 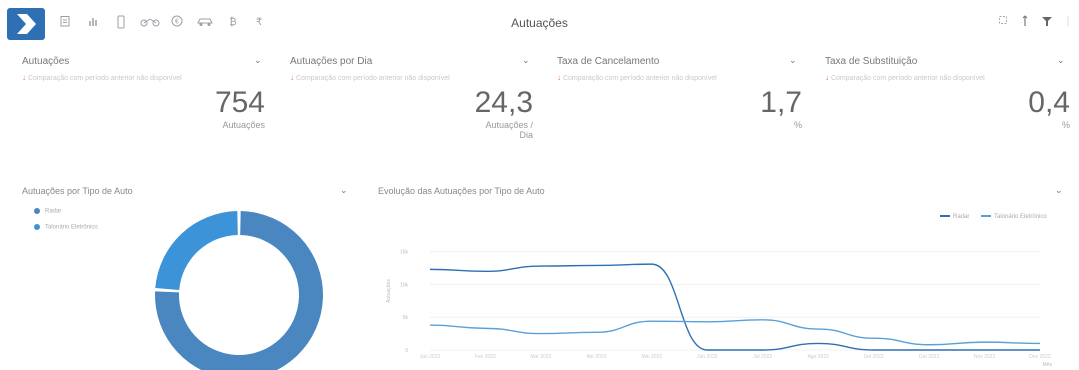 I want to click on x-tick-label: Dez 2022, so click(x=1040, y=357).